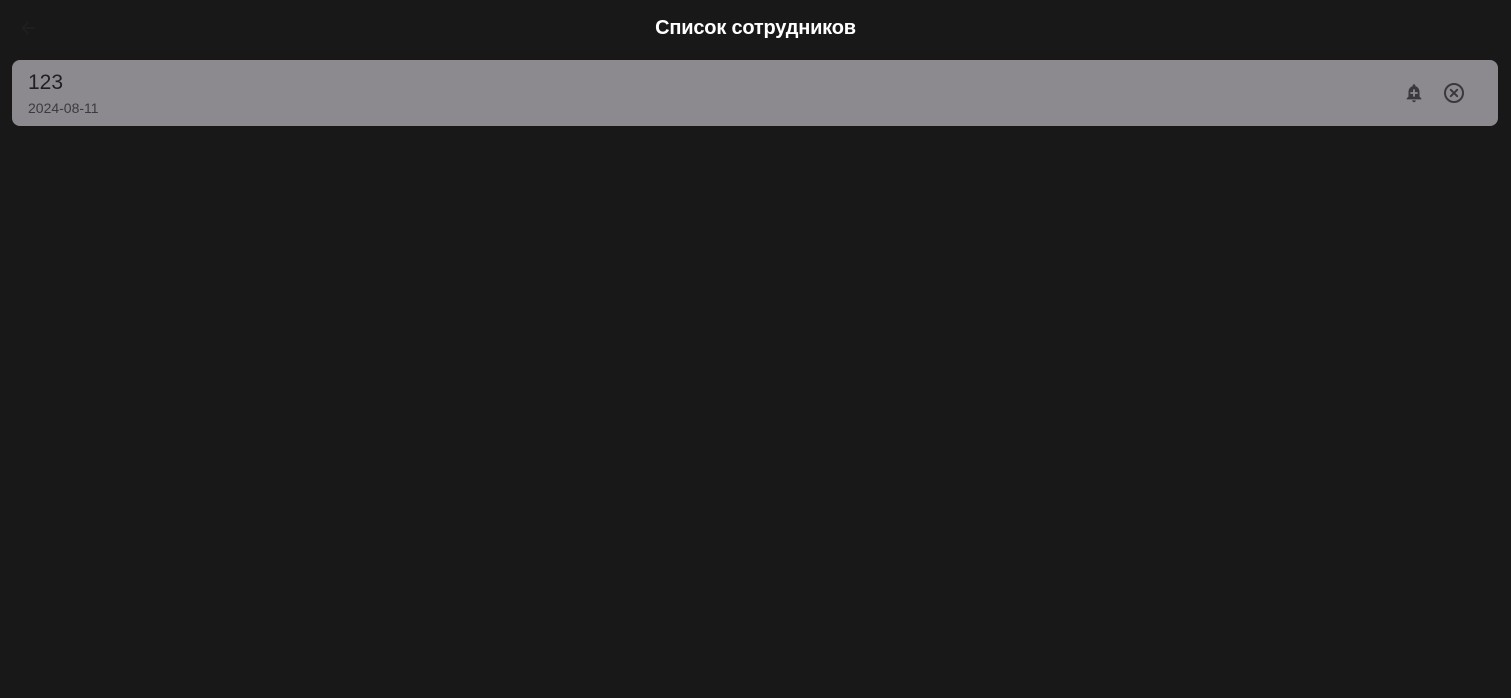  I want to click on employee-list-item: 123 2024-08-11, so click(755, 93).